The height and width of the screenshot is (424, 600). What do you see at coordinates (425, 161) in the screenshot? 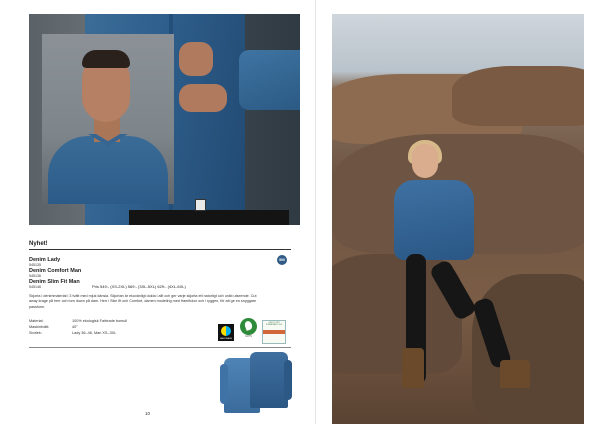
I see `woman-face` at bounding box center [425, 161].